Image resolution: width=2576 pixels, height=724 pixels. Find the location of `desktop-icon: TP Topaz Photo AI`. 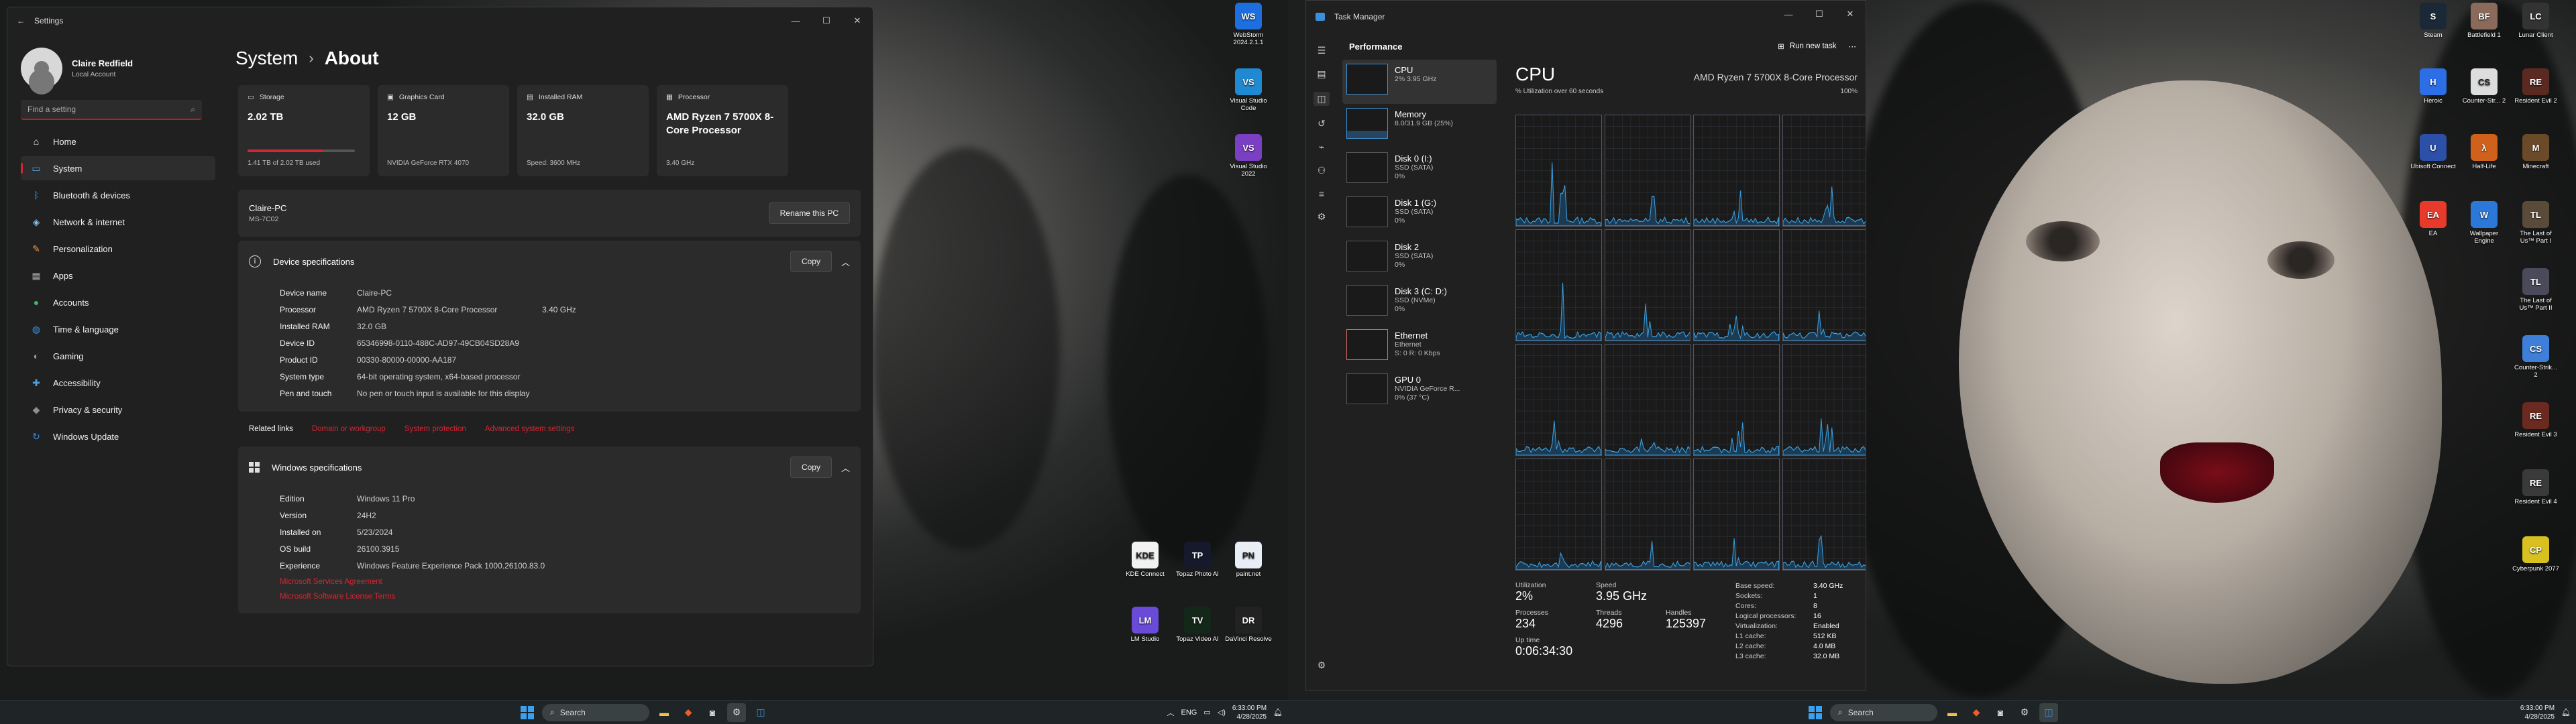

desktop-icon: TP Topaz Photo AI is located at coordinates (1197, 560).